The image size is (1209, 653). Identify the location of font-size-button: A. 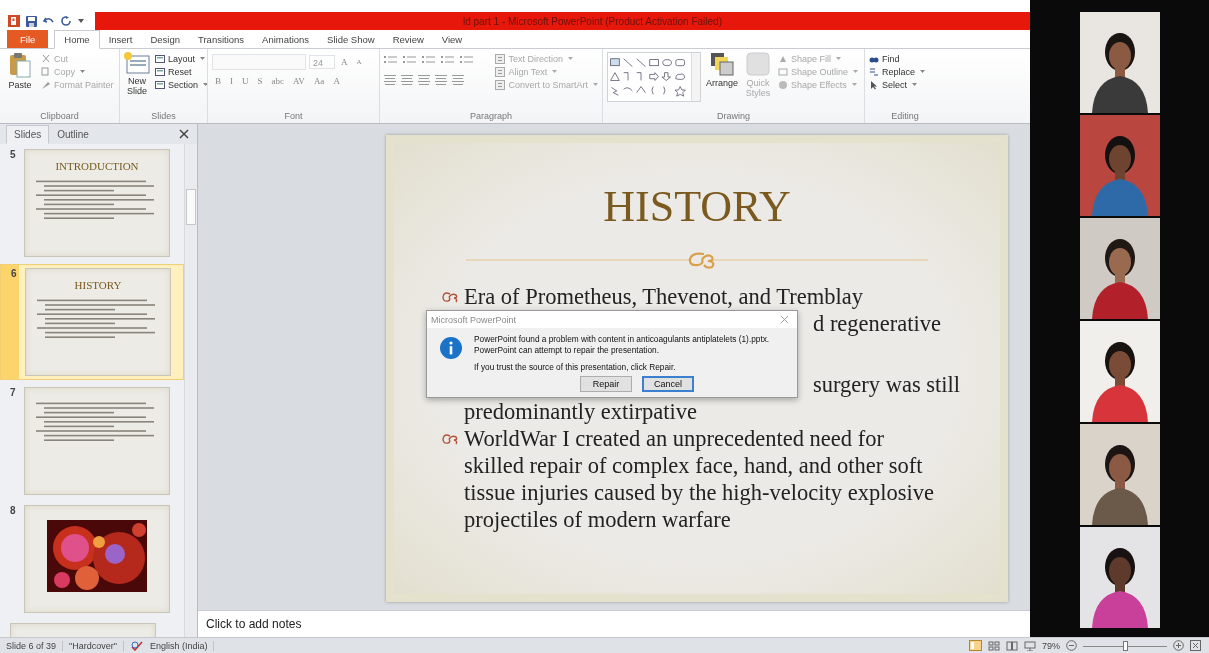
(344, 62).